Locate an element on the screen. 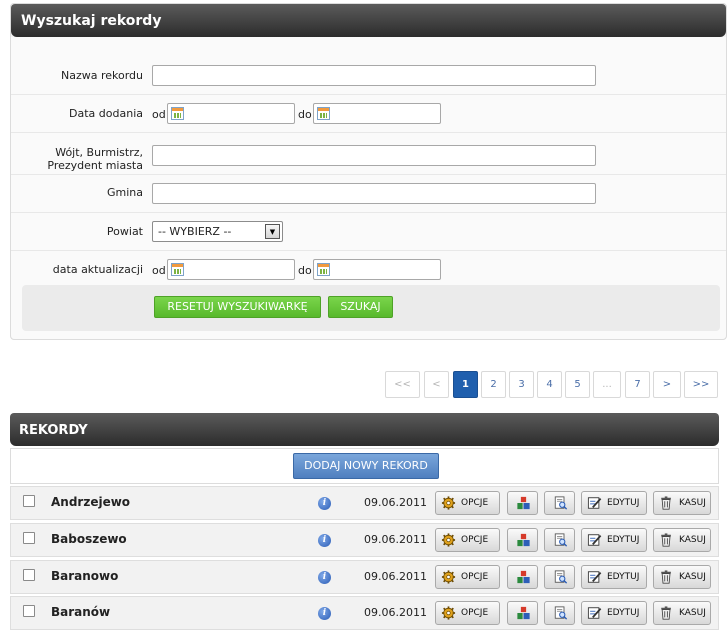  search-button-bar: RESETUJ WYSZUKIWARKĘ SZUKAJ is located at coordinates (371, 308).